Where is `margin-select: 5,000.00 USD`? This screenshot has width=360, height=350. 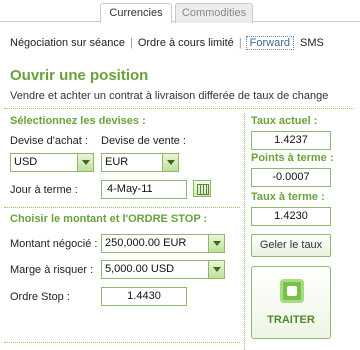 margin-select: 5,000.00 USD is located at coordinates (163, 269).